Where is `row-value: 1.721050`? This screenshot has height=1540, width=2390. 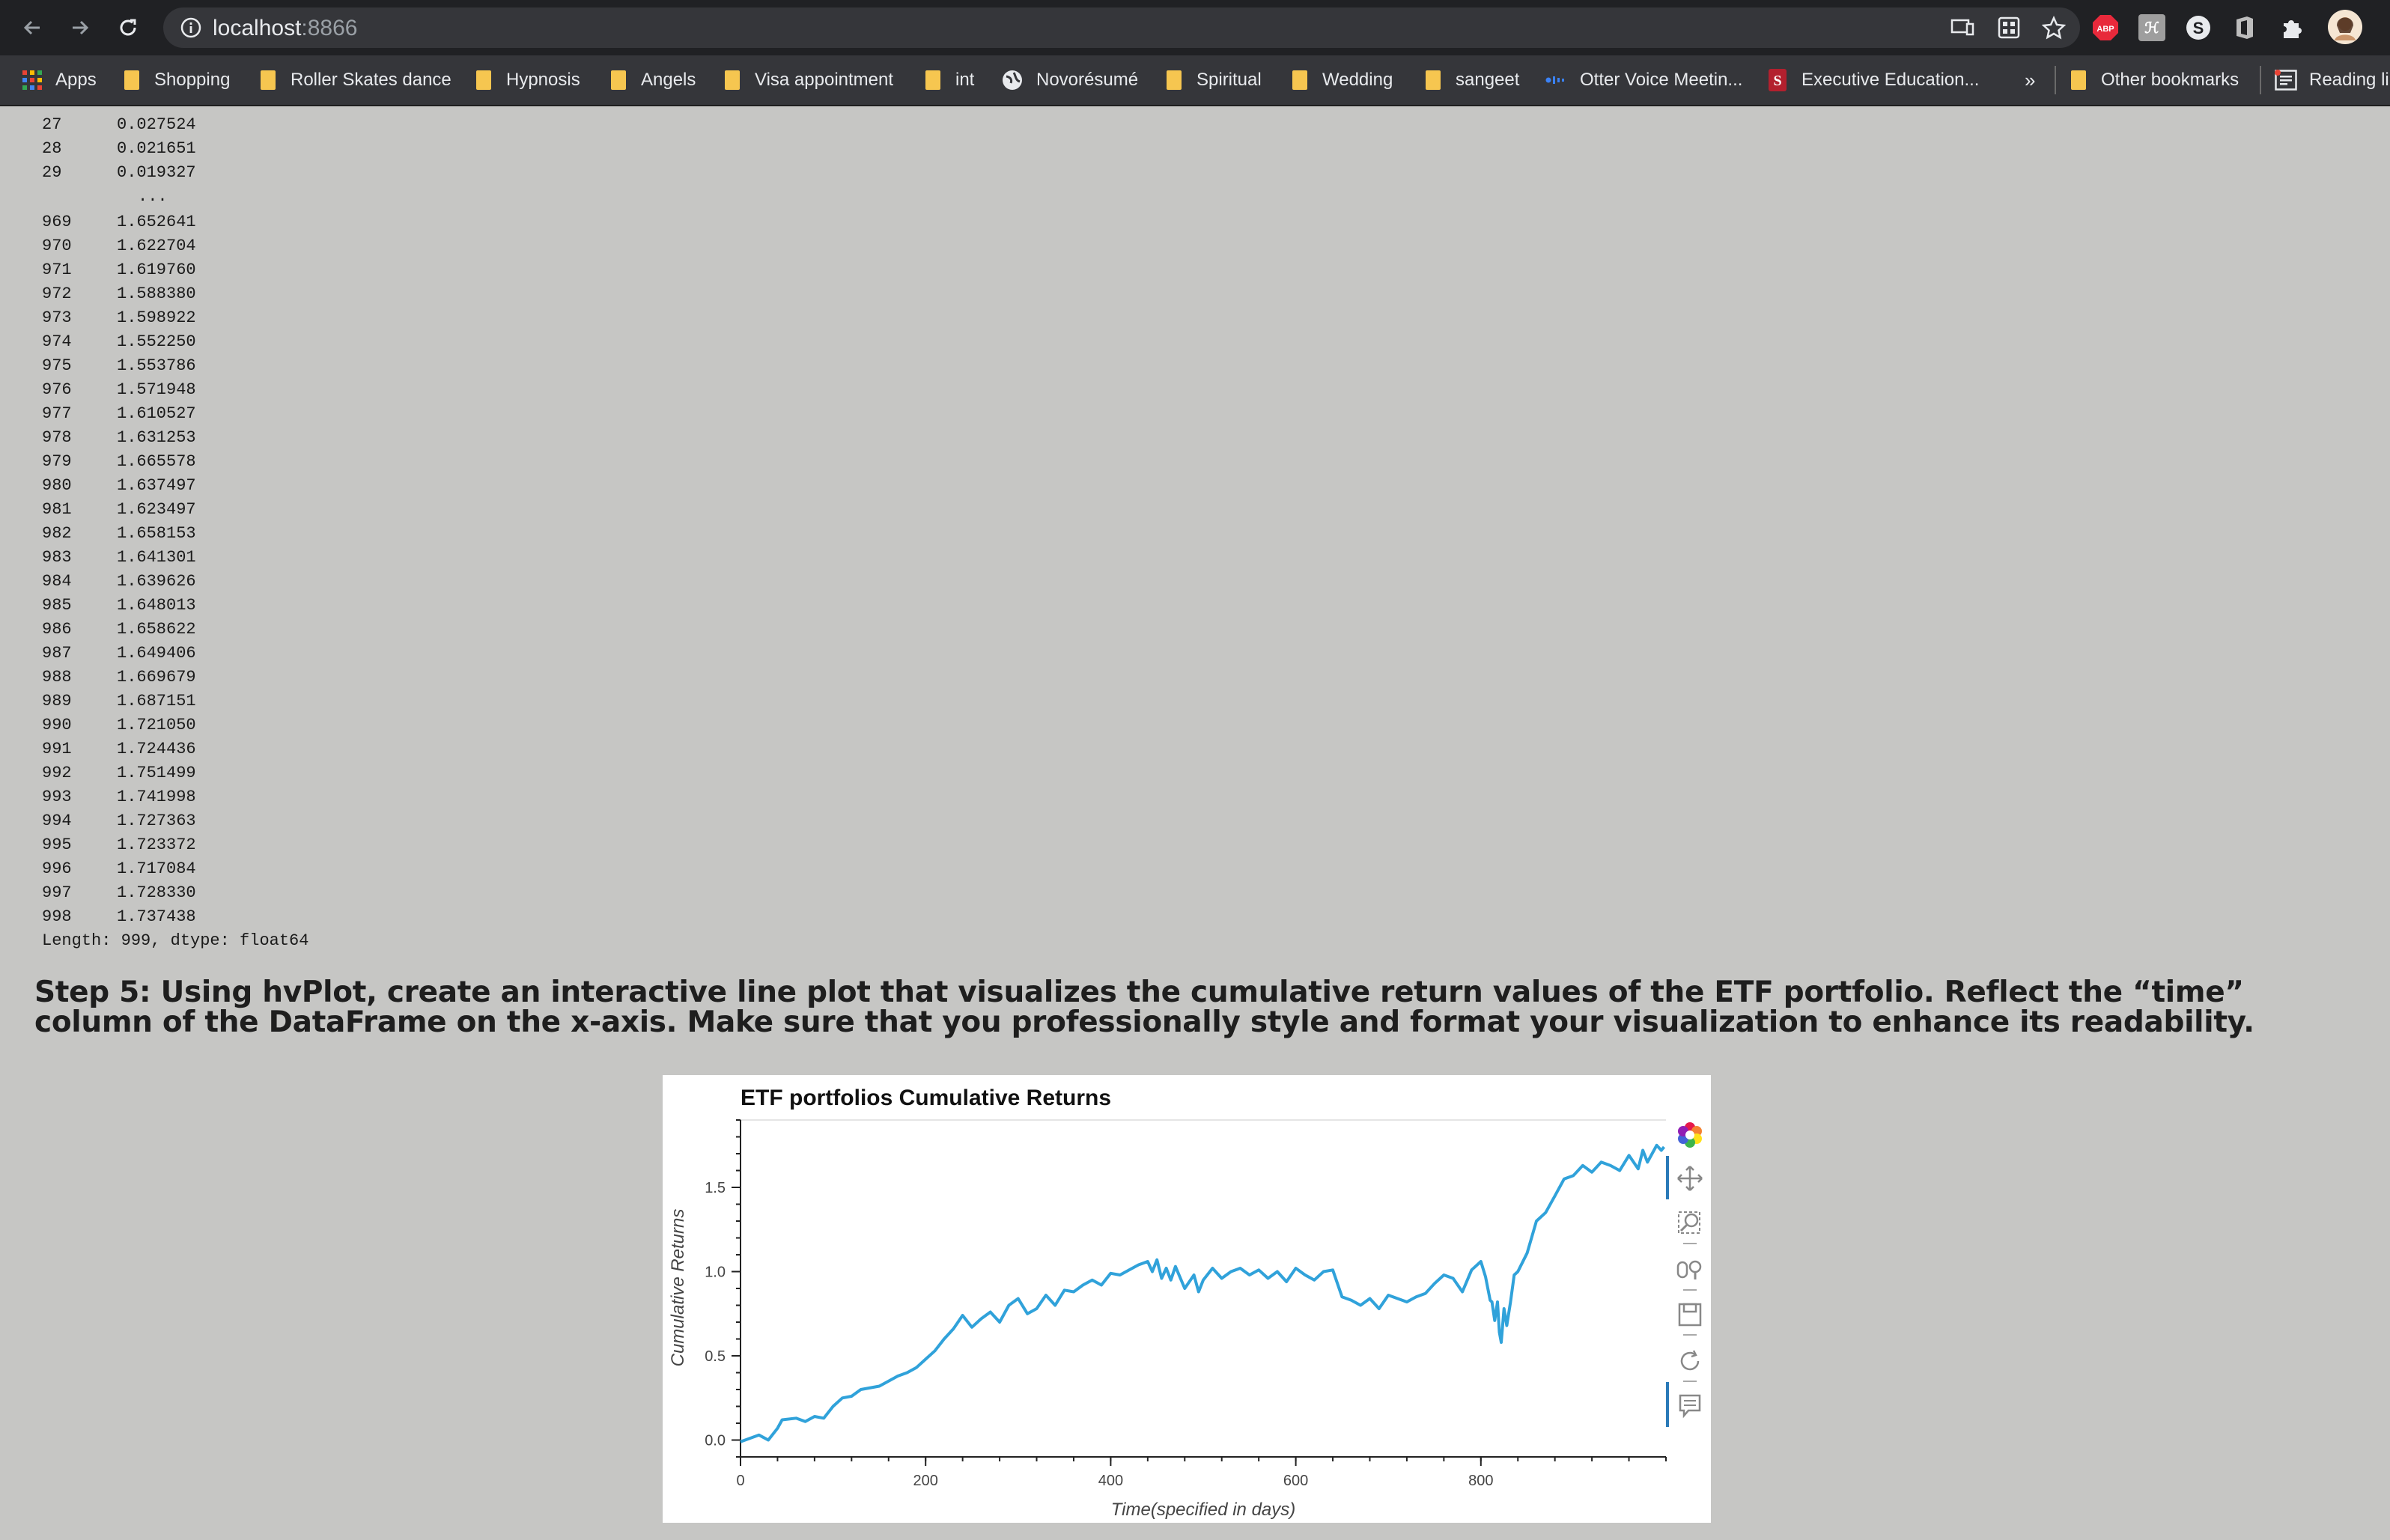 row-value: 1.721050 is located at coordinates (156, 725).